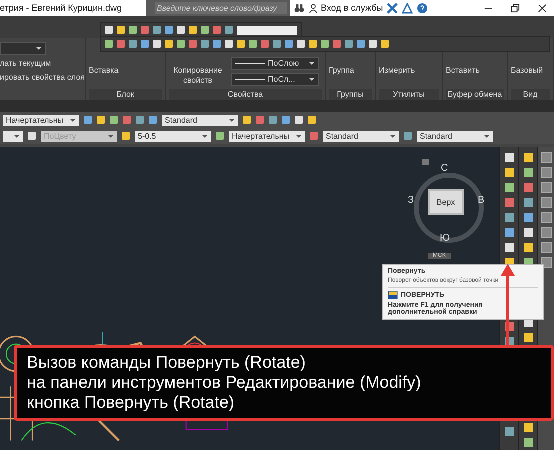  What do you see at coordinates (542, 8) in the screenshot?
I see `close-icon` at bounding box center [542, 8].